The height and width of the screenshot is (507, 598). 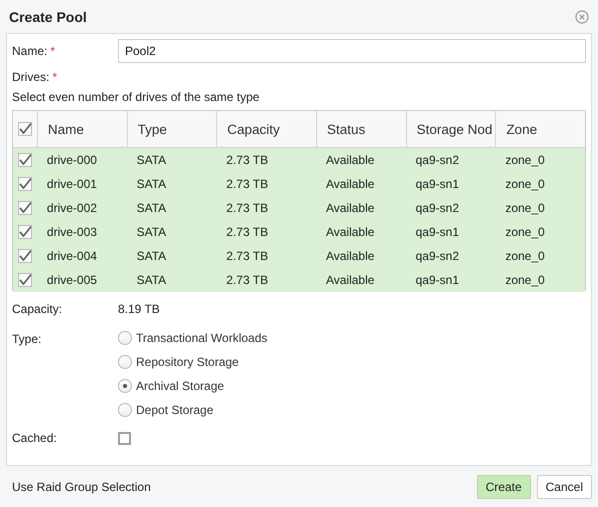 I want to click on radio-label: Depot Storage, so click(x=175, y=410).